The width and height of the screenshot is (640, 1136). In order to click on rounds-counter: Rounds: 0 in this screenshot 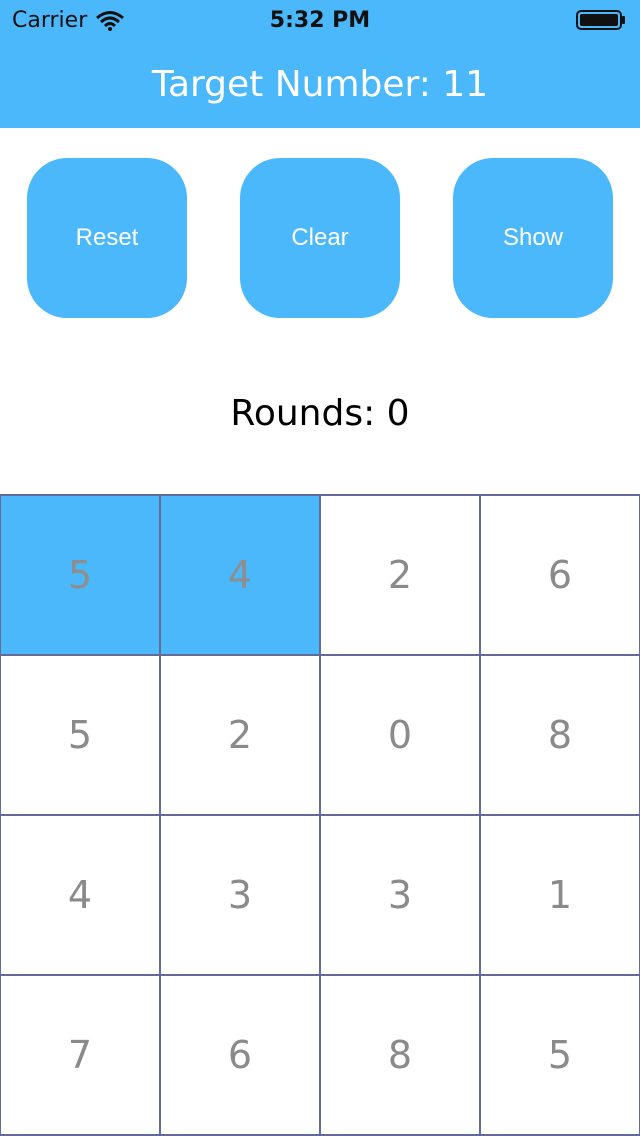, I will do `click(320, 413)`.